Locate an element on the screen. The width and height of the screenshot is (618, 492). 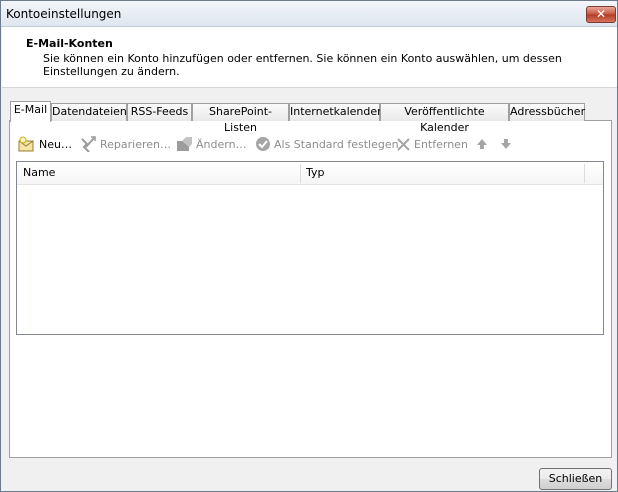
tab-email: E-Mail is located at coordinates (30, 111).